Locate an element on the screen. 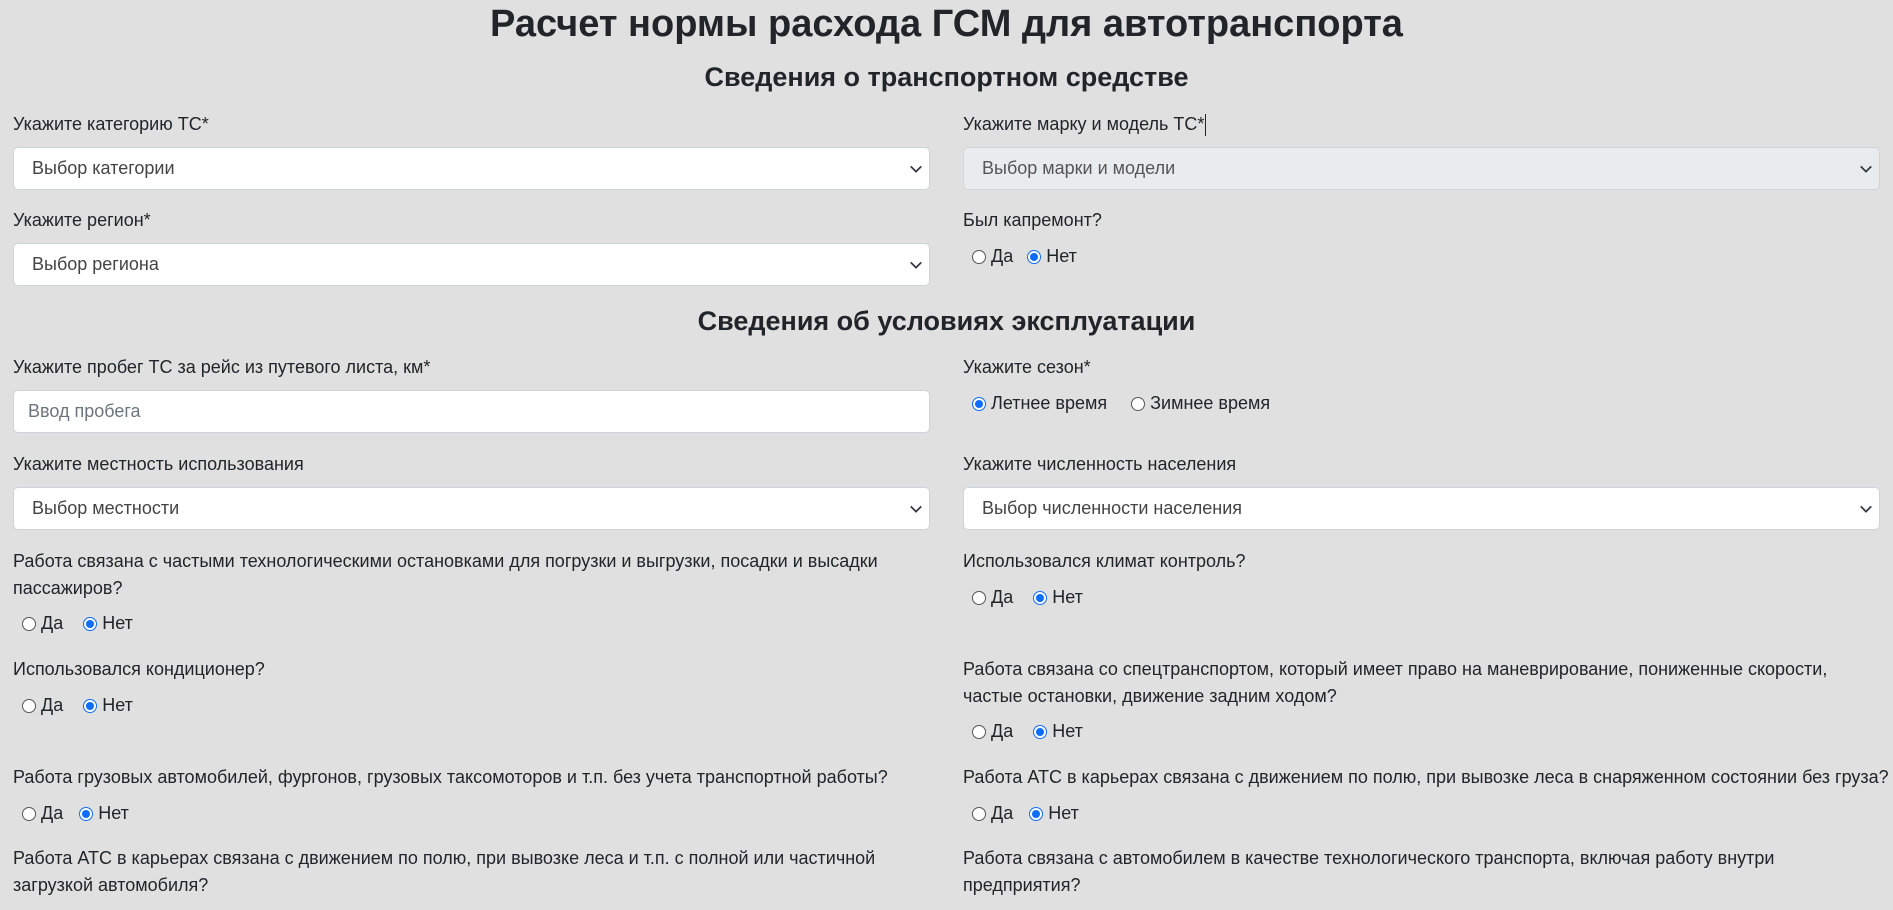  region-select-value: Выбор региона is located at coordinates (95, 264).